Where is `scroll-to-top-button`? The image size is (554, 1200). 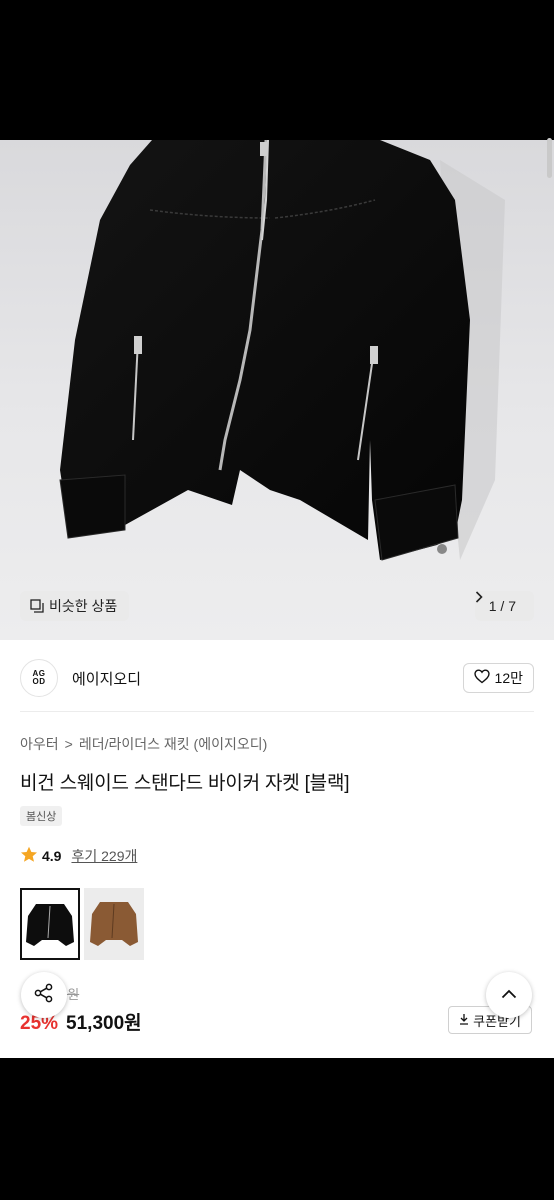 scroll-to-top-button is located at coordinates (509, 995).